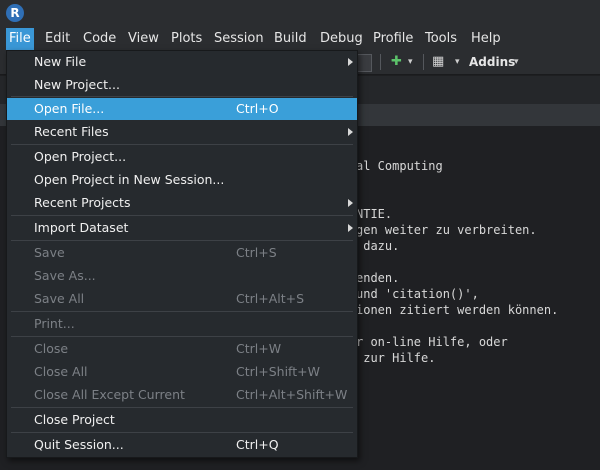 This screenshot has width=600, height=470. I want to click on shortcut-label: Ctrl+W, so click(259, 348).